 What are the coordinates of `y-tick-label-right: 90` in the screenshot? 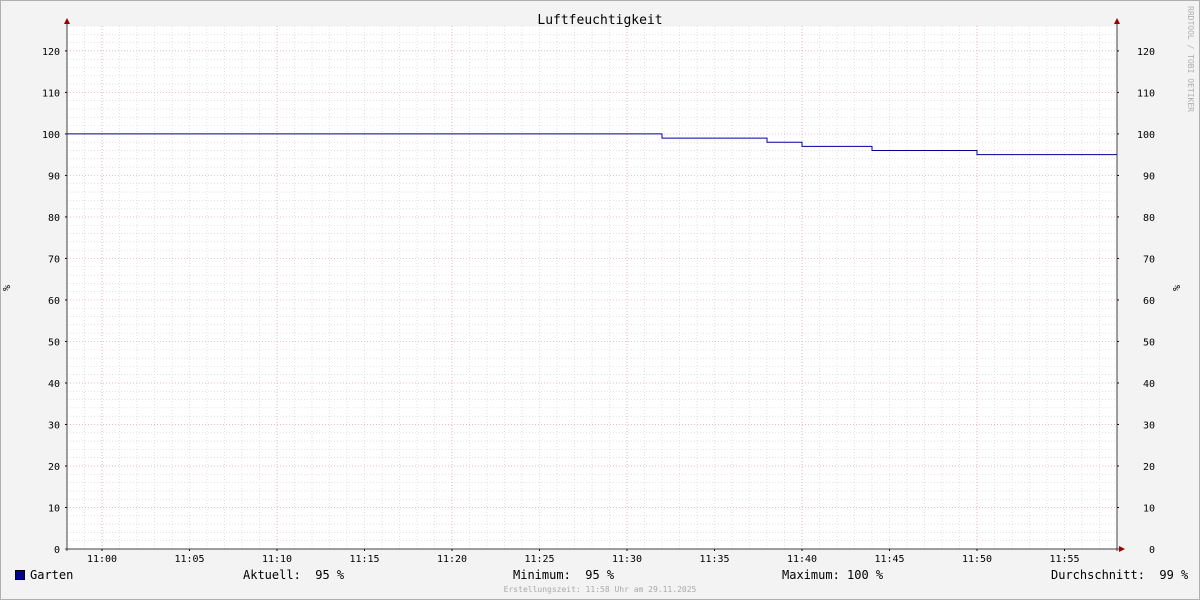 It's located at (1149, 176).